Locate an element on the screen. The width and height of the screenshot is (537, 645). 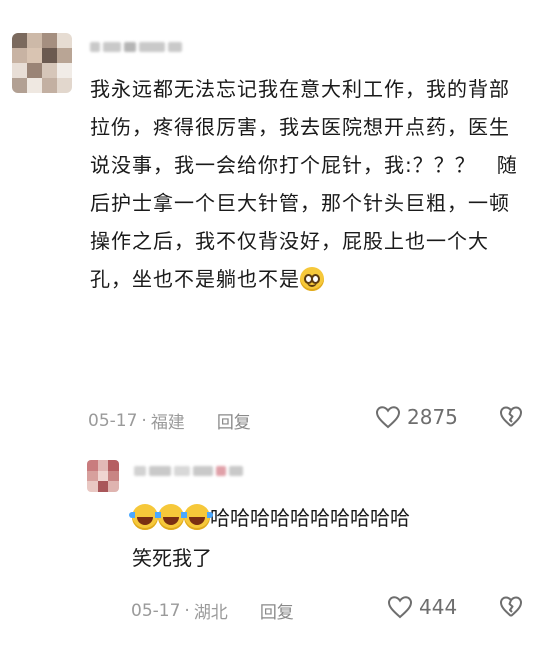
like-button: 444 is located at coordinates (422, 607).